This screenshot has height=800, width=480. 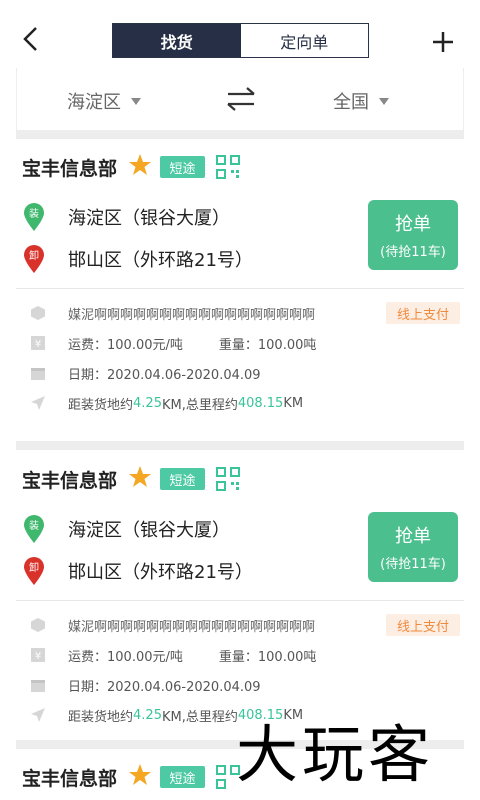 What do you see at coordinates (351, 102) in the screenshot?
I see `destination-label: 全国` at bounding box center [351, 102].